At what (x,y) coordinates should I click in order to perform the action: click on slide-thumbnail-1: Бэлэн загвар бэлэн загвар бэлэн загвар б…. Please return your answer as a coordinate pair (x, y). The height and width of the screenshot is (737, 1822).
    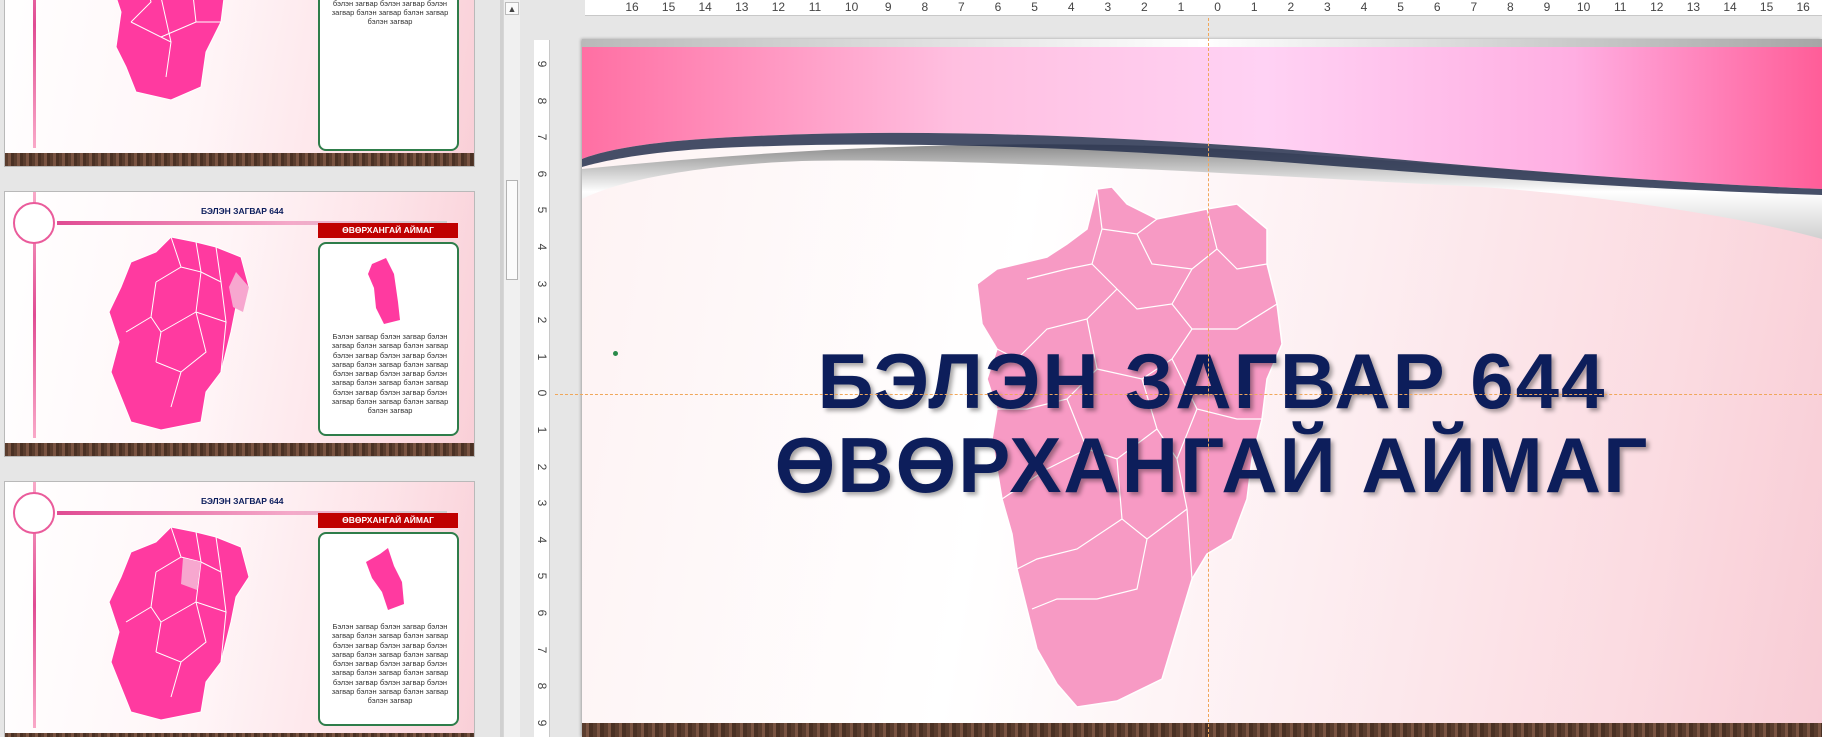
    Looking at the image, I should click on (239, 83).